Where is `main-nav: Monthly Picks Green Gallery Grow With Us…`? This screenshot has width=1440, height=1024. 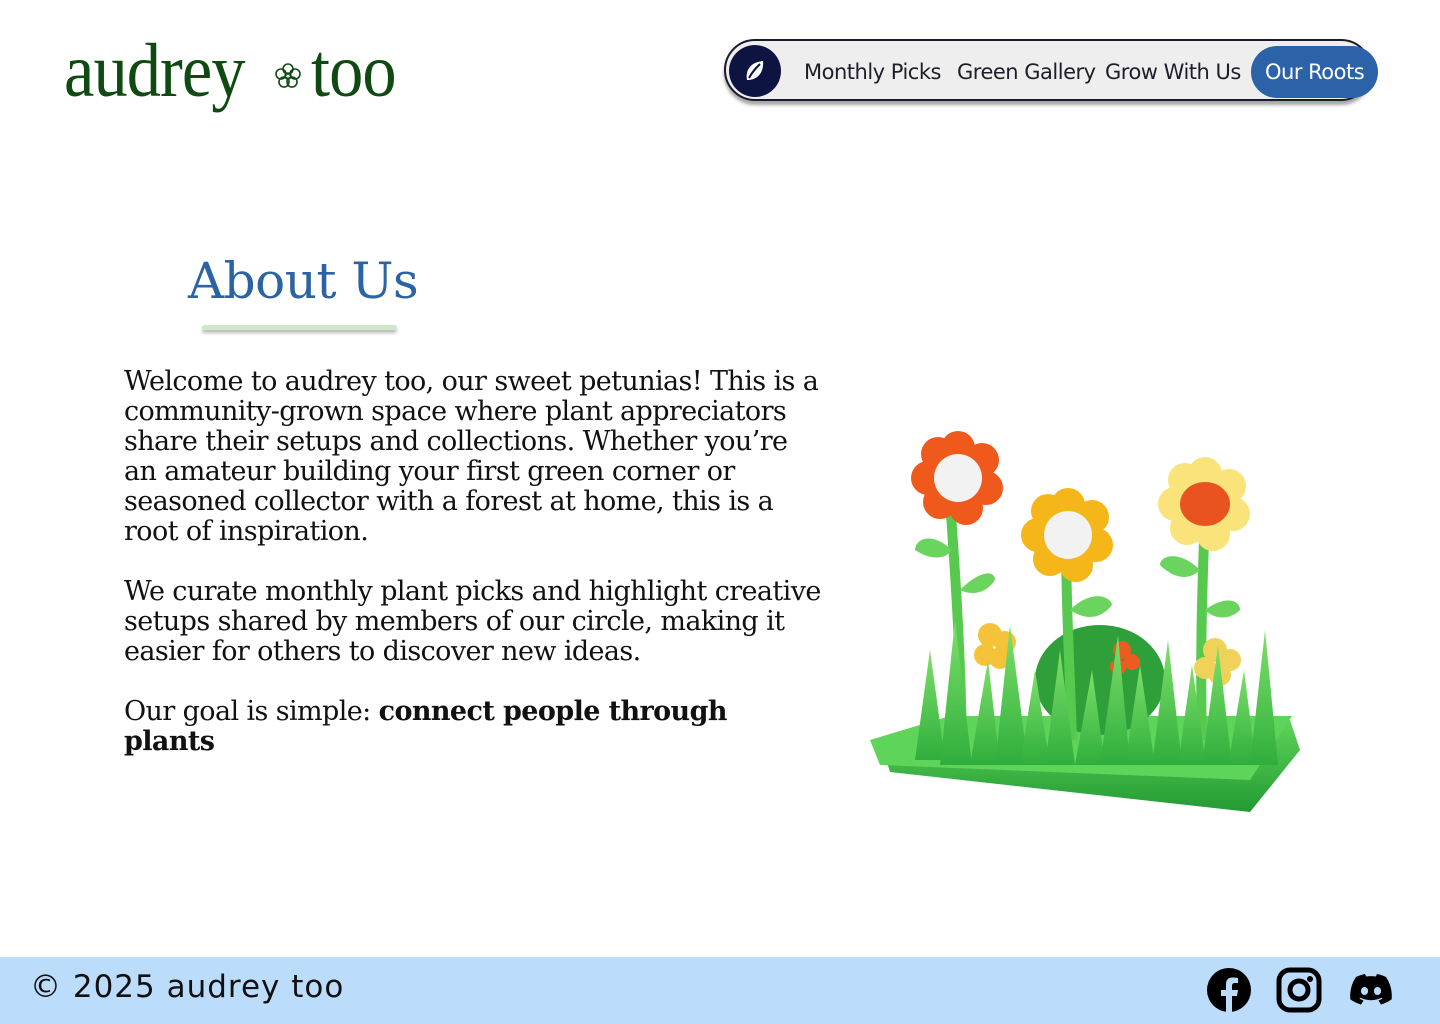
main-nav: Monthly Picks Green Gallery Grow With Us… is located at coordinates (1051, 70).